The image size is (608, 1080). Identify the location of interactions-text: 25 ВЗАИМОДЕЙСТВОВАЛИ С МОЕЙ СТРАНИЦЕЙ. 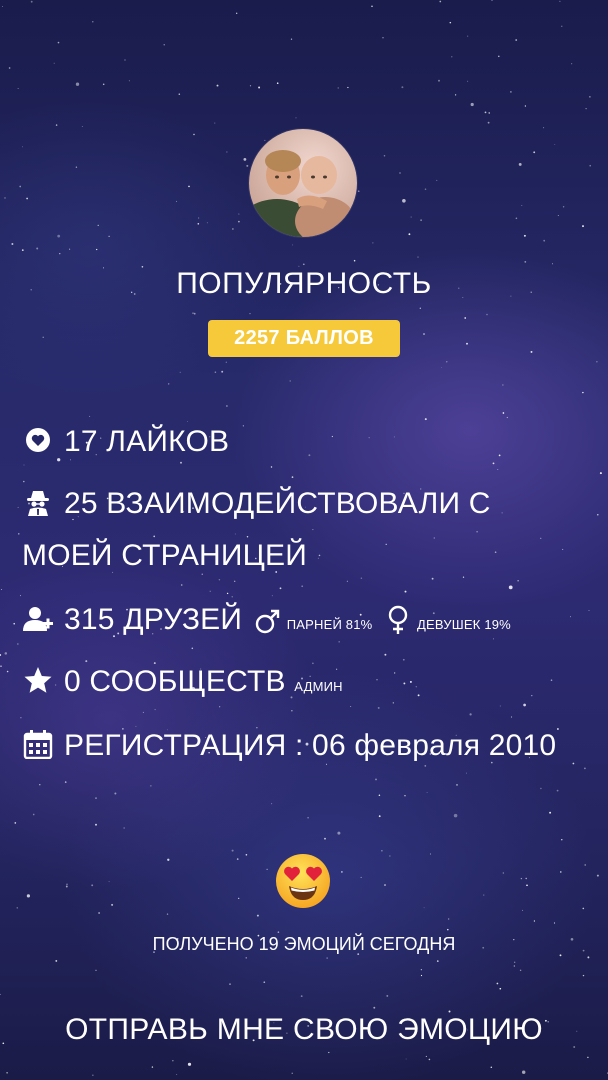
(256, 529).